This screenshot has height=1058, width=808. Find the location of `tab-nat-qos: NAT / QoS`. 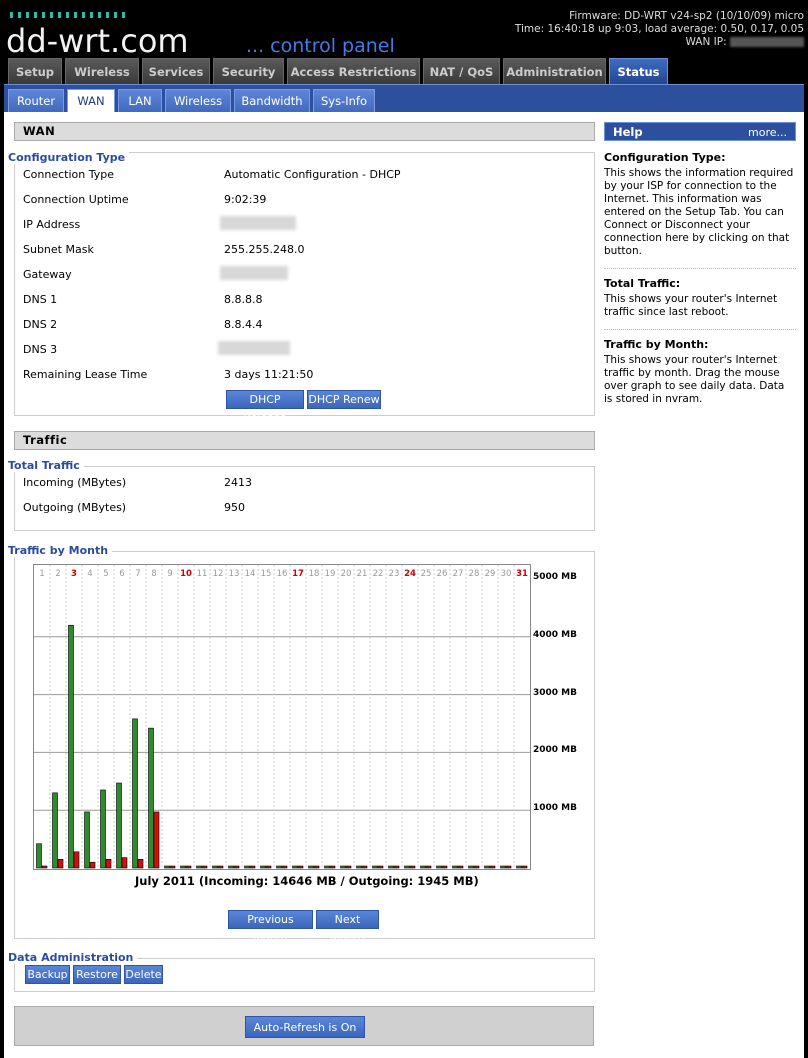

tab-nat-qos: NAT / QoS is located at coordinates (461, 71).